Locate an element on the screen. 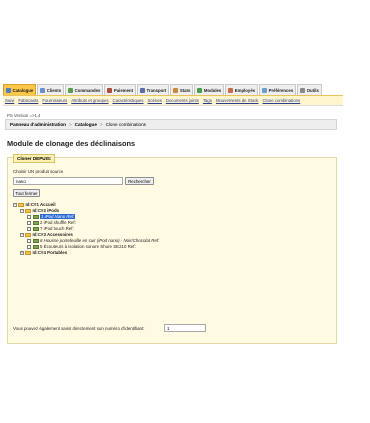 The image size is (370, 423). subnav-suivi: Suivi is located at coordinates (9, 100).